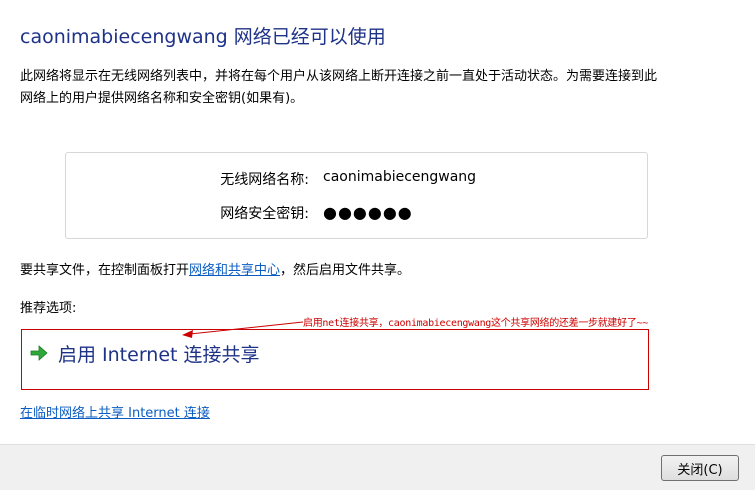 Image resolution: width=755 pixels, height=490 pixels. I want to click on adhoc-share-internet-link: 在临时网络上共享 Internet 连接, so click(115, 413).